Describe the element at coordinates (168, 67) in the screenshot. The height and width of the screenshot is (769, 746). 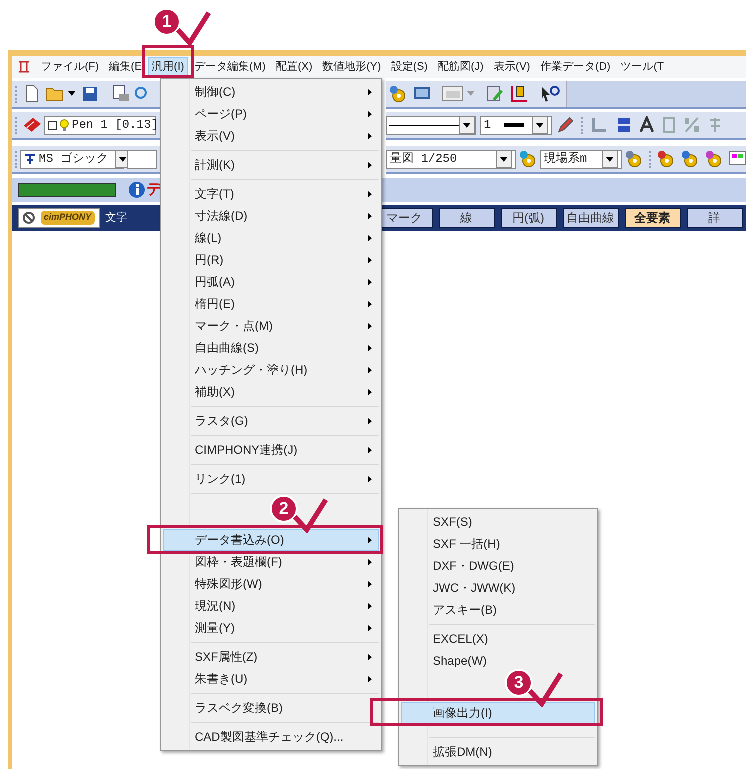
I see `menubar-item: 汎用(I)` at that location.